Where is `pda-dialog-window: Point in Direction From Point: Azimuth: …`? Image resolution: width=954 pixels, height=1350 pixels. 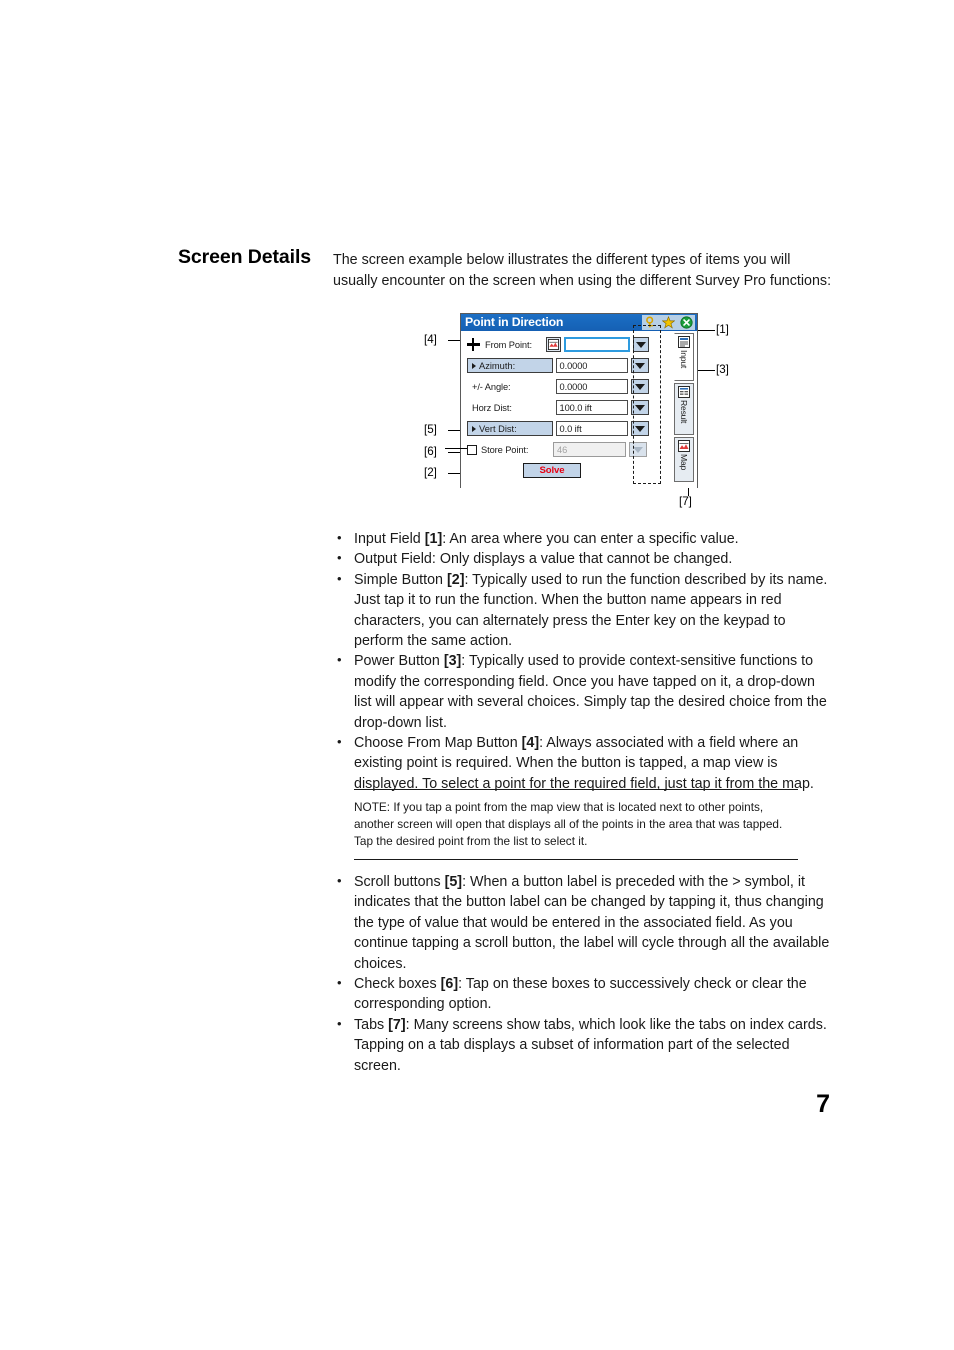 pda-dialog-window: Point in Direction From Point: Azimuth: … is located at coordinates (571, 400).